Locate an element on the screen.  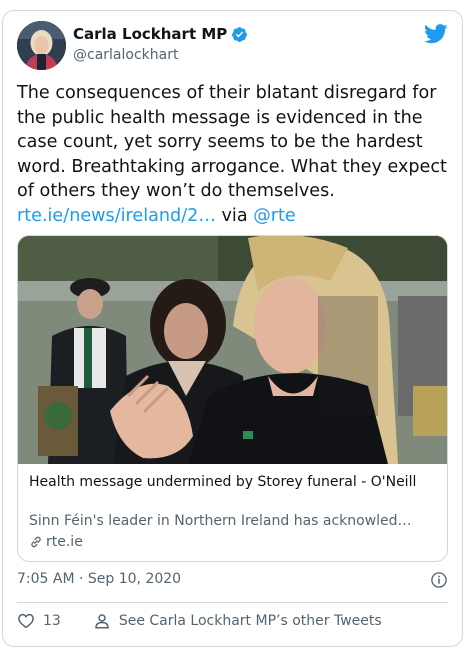
tweet-timestamp: 7:05 AM · Sep 10, 2020 is located at coordinates (99, 579).